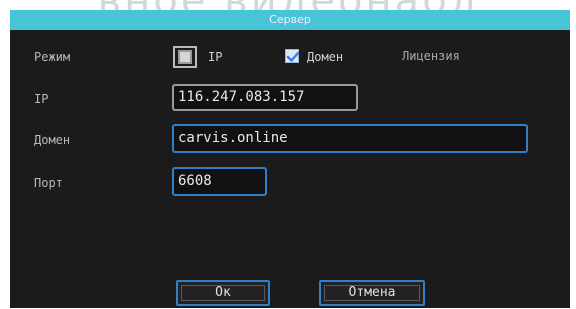  Describe the element at coordinates (215, 57) in the screenshot. I see `ip-mode-label: IP` at that location.